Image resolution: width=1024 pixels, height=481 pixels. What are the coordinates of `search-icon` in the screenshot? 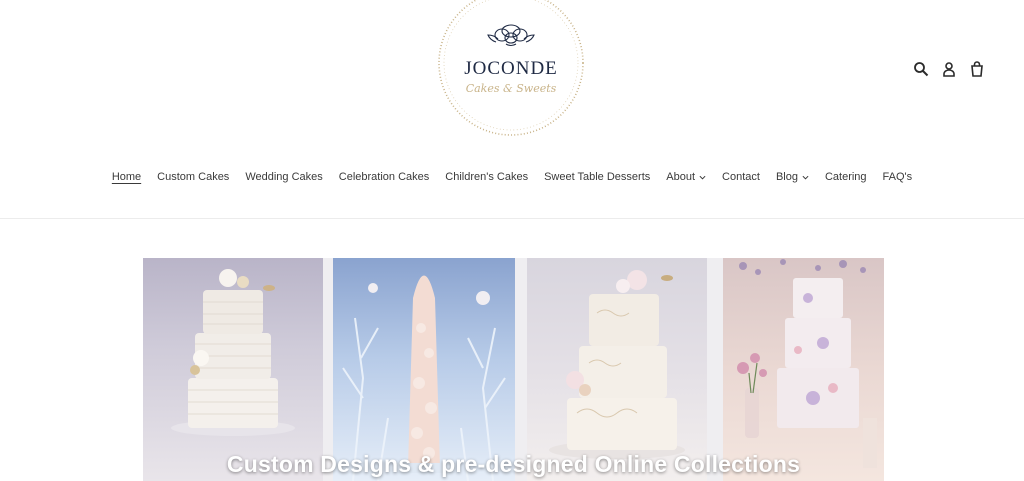 It's located at (921, 69).